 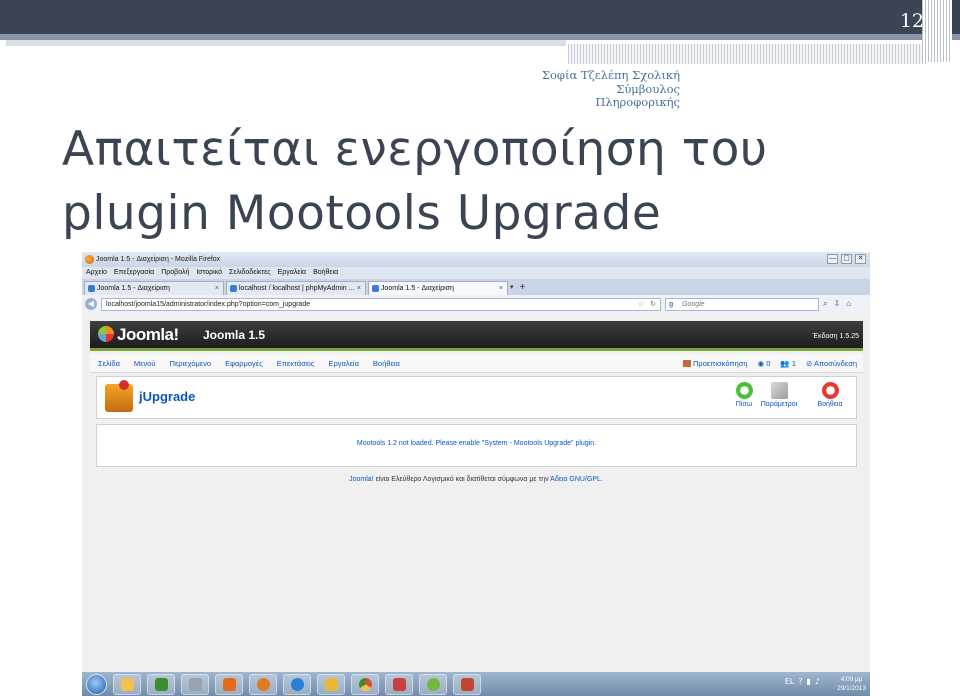 I want to click on folder-icon, so click(x=127, y=684).